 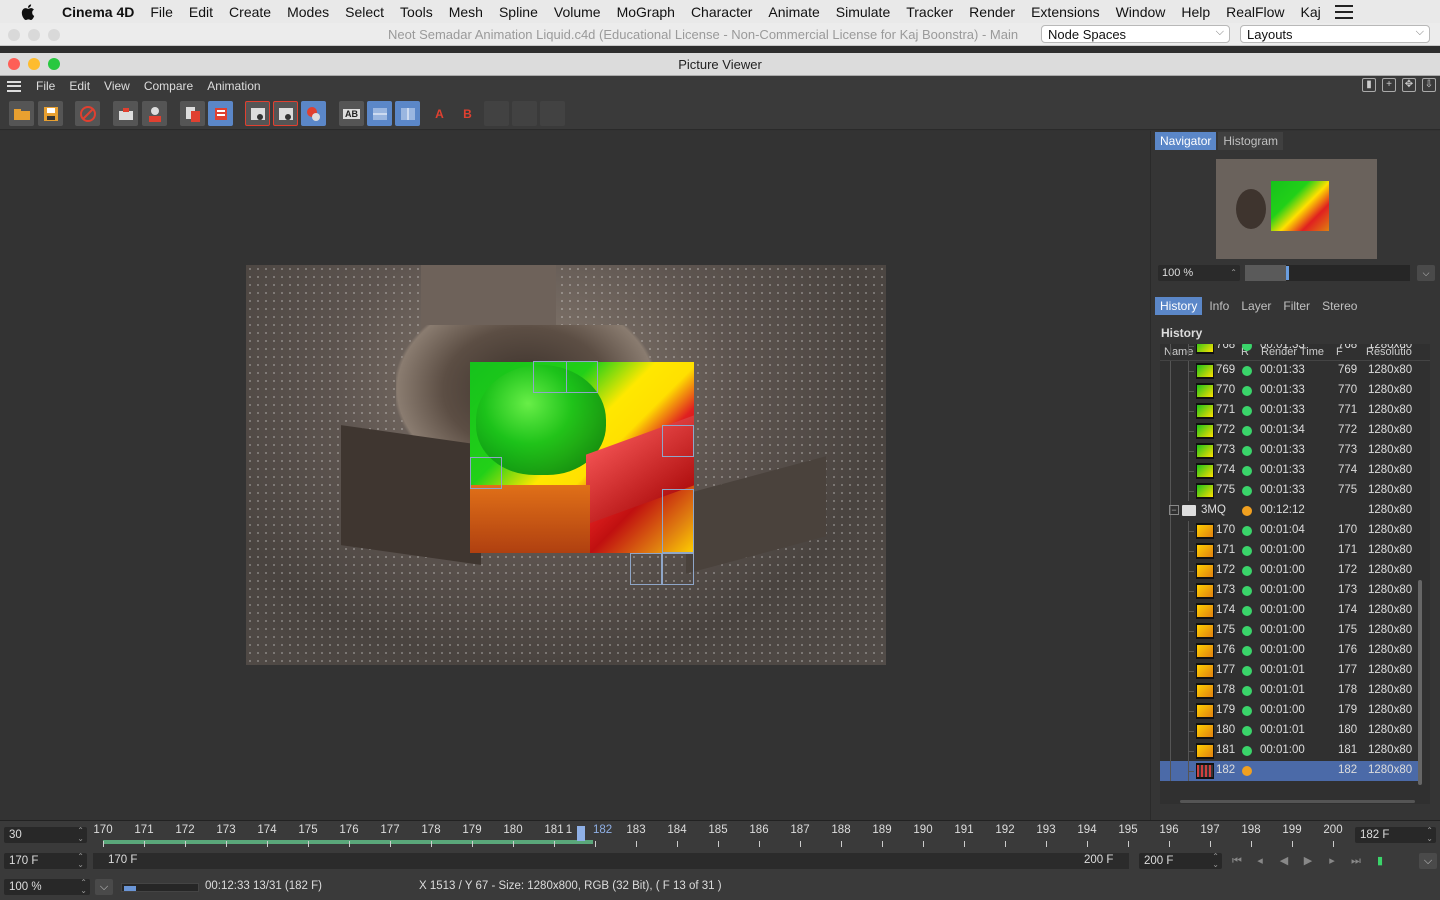 What do you see at coordinates (21, 113) in the screenshot?
I see `open-icon` at bounding box center [21, 113].